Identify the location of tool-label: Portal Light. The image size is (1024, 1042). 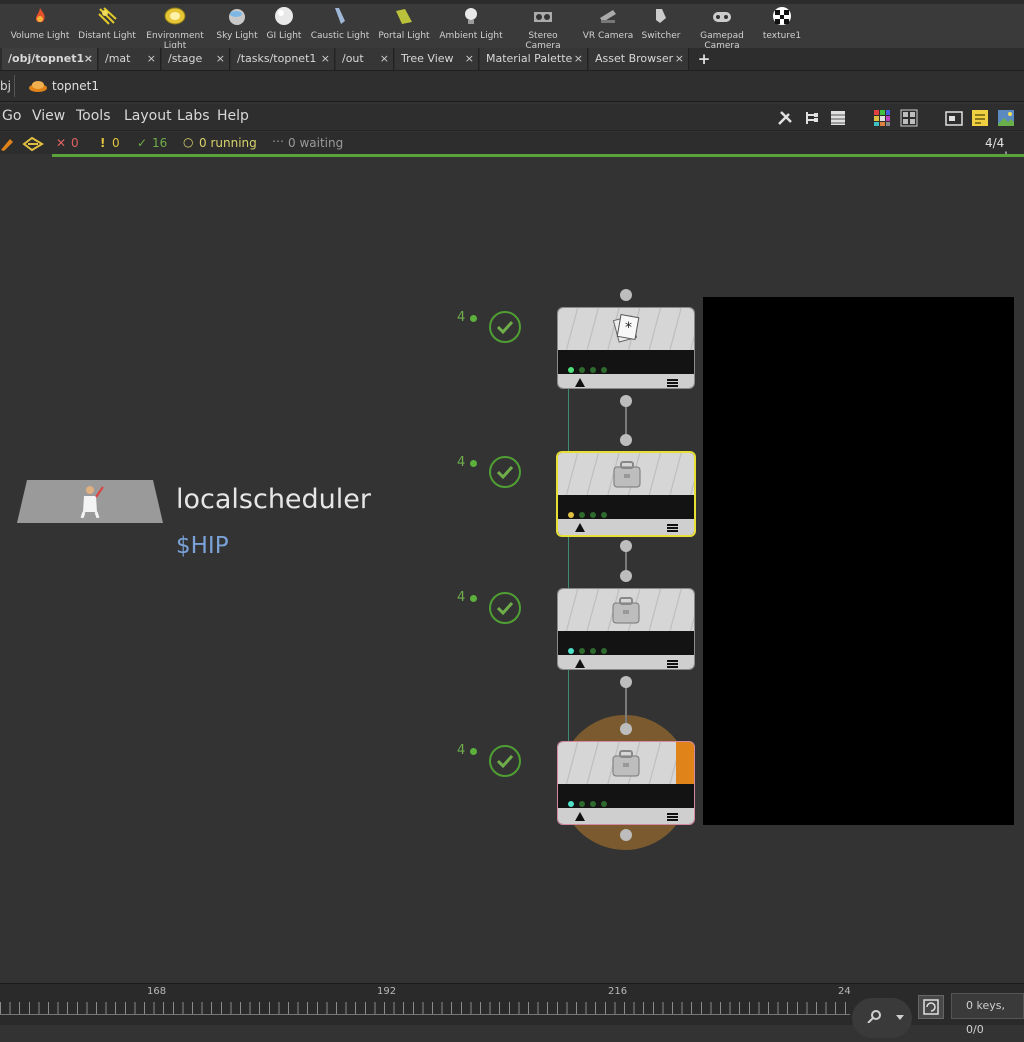
(404, 36).